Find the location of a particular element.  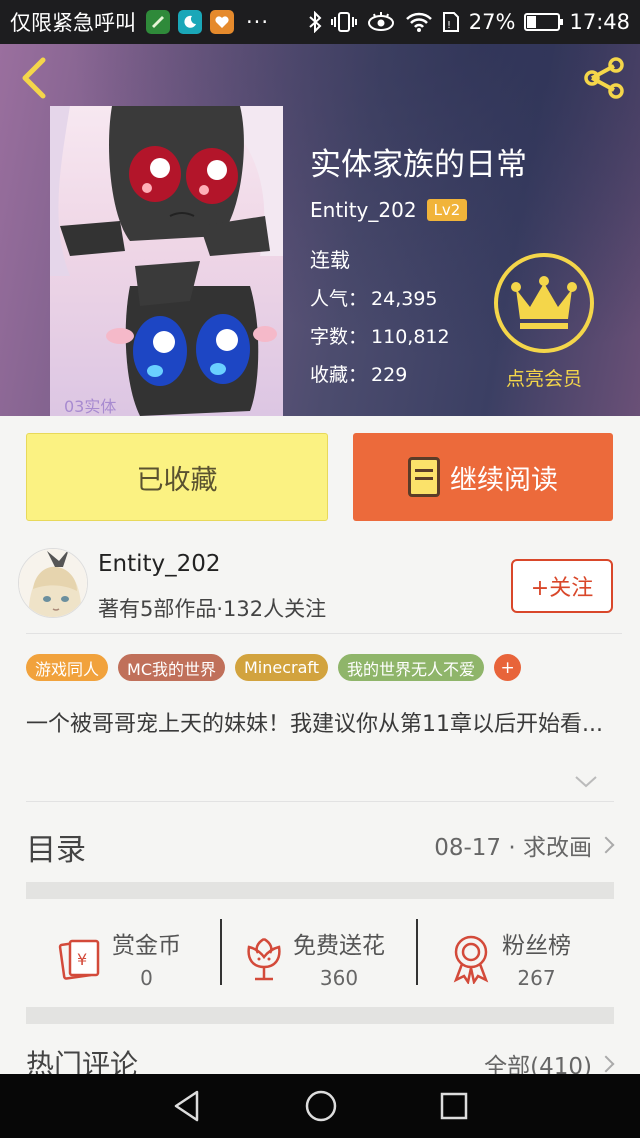

coin-envelope-icon: ¥ is located at coordinates (79, 959).